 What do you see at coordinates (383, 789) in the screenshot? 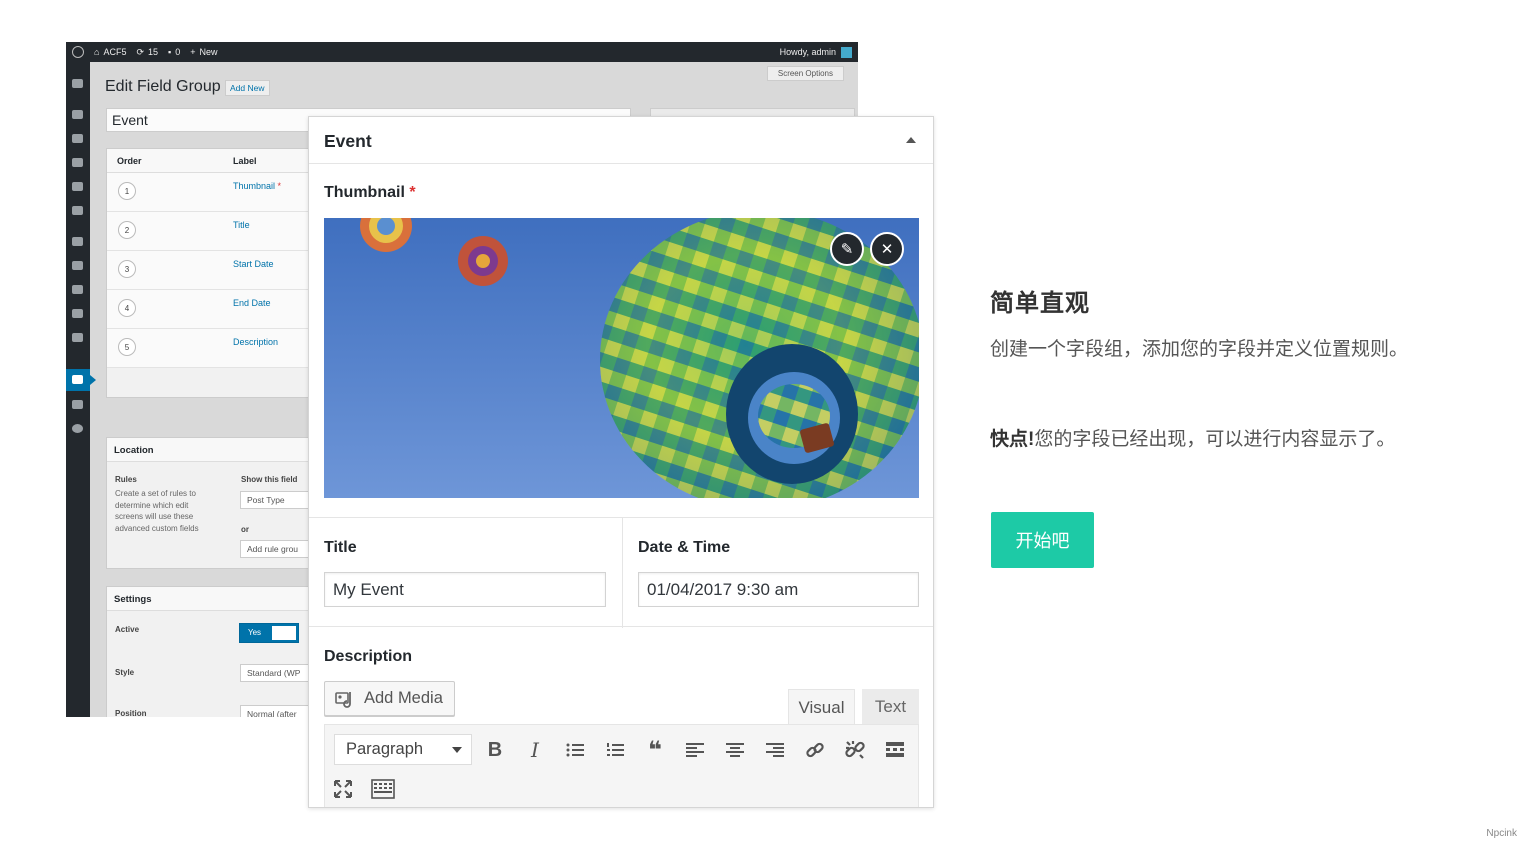
I see `toolbar-toggle-icon` at bounding box center [383, 789].